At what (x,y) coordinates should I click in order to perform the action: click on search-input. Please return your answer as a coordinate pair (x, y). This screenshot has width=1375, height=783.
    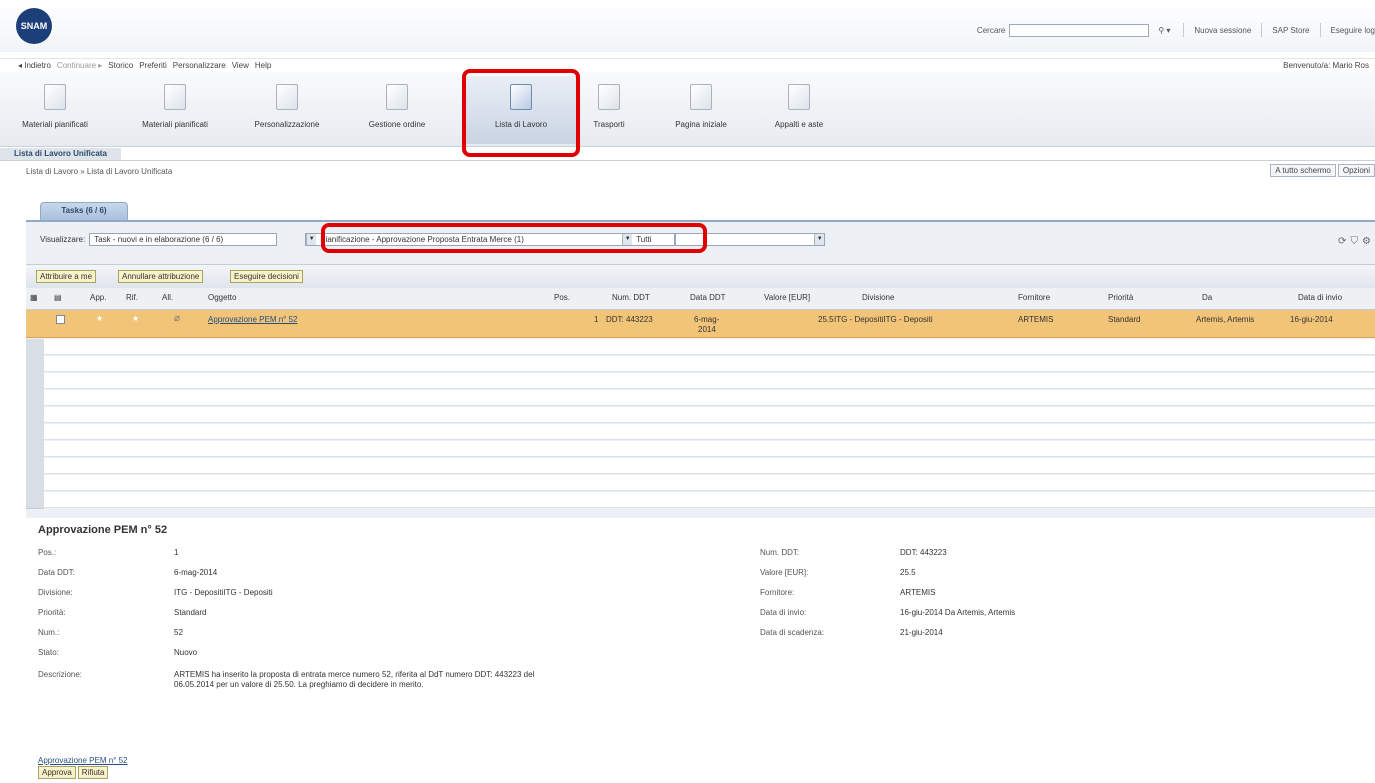
    Looking at the image, I should click on (1079, 30).